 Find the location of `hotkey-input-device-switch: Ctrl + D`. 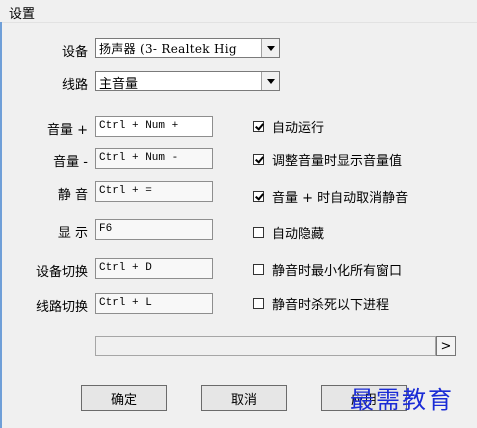

hotkey-input-device-switch: Ctrl + D is located at coordinates (154, 268).